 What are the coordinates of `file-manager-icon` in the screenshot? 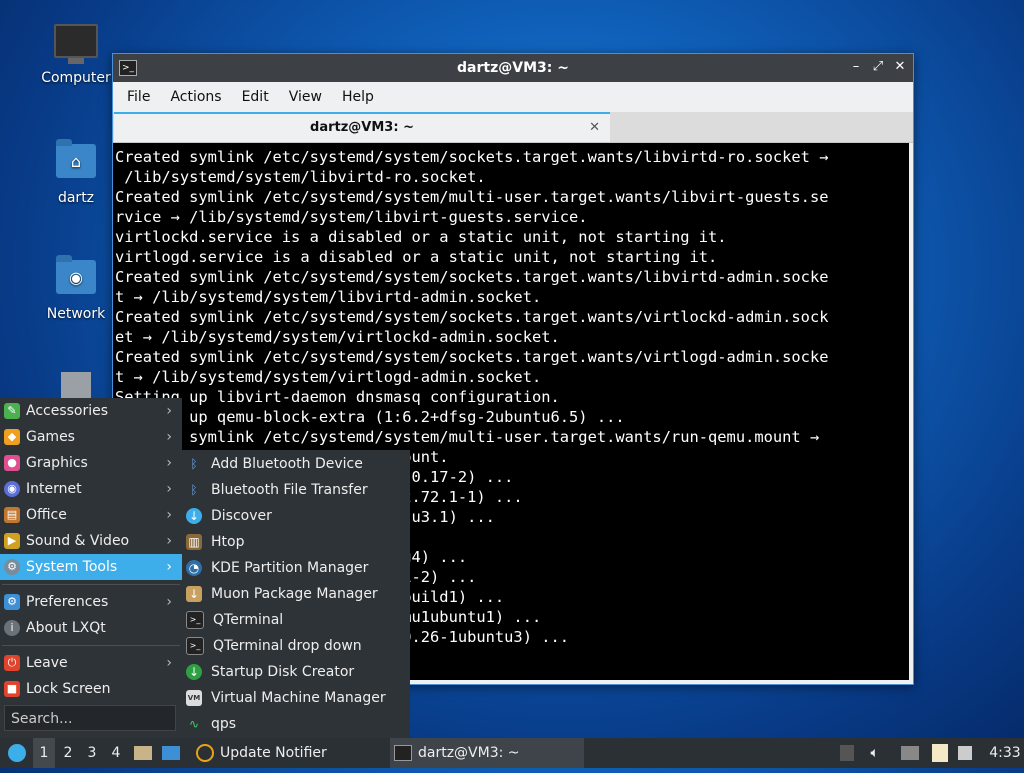 It's located at (143, 753).